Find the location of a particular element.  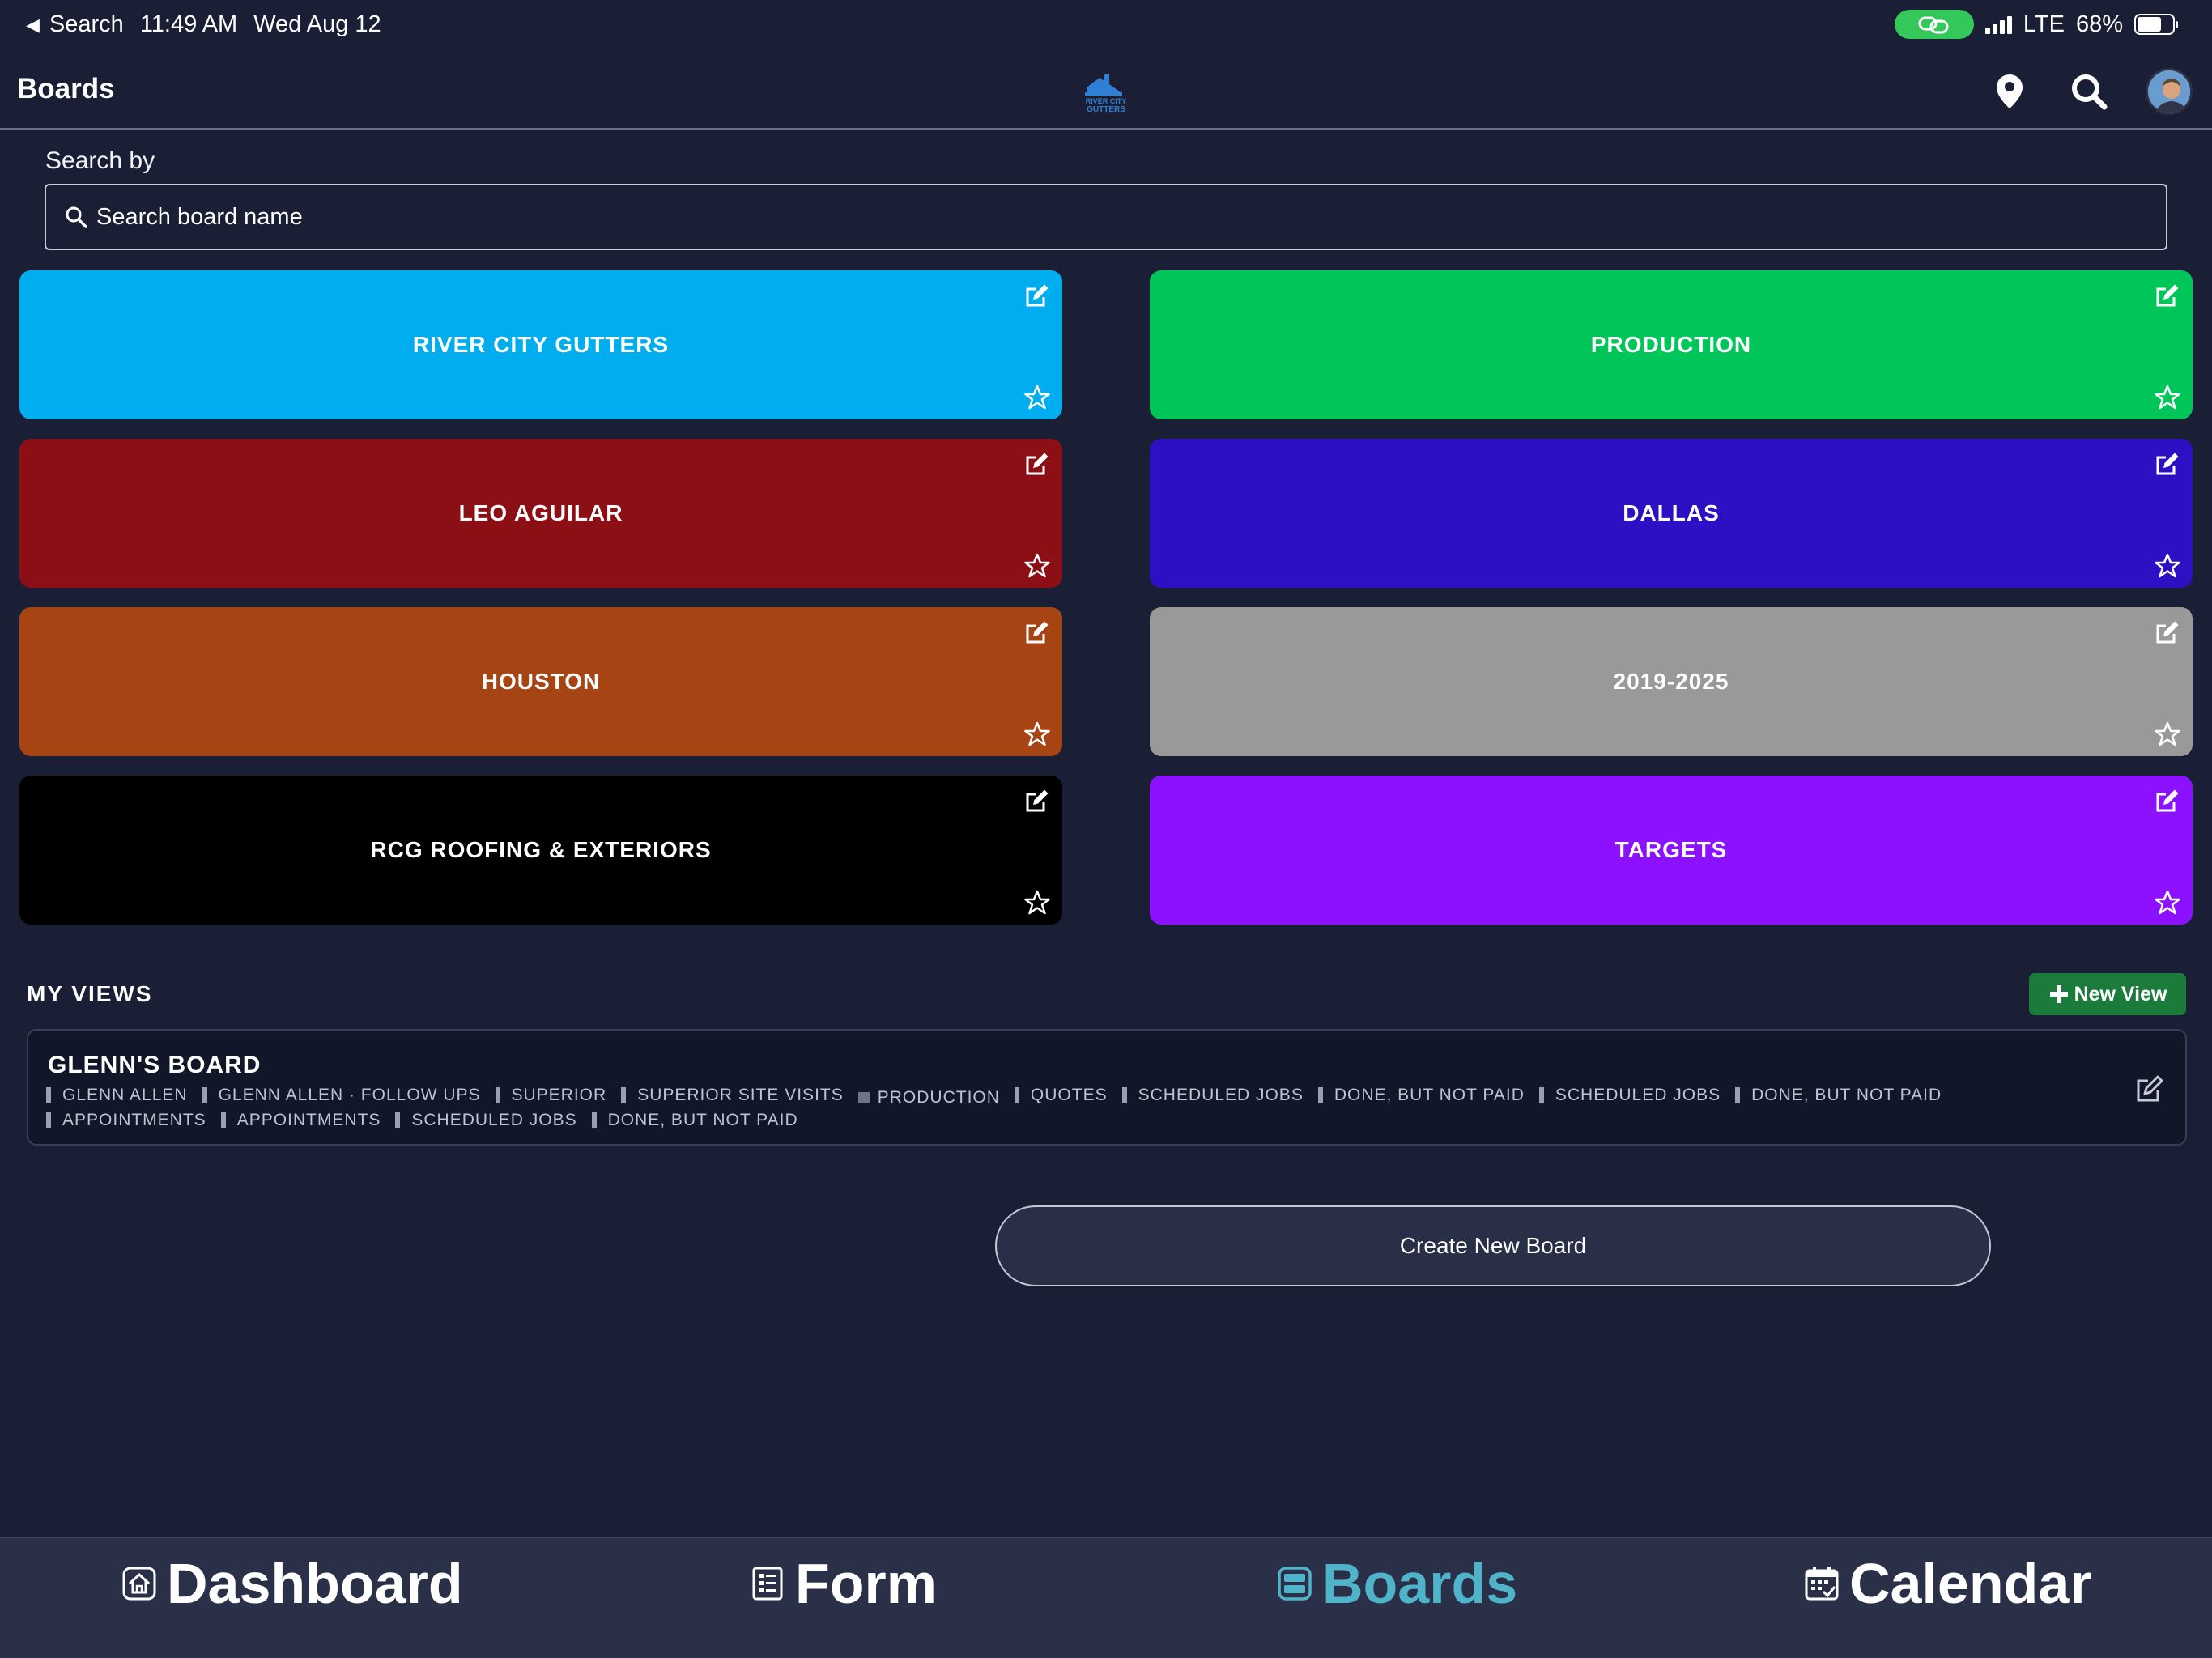

search-label: Search by is located at coordinates (100, 160).